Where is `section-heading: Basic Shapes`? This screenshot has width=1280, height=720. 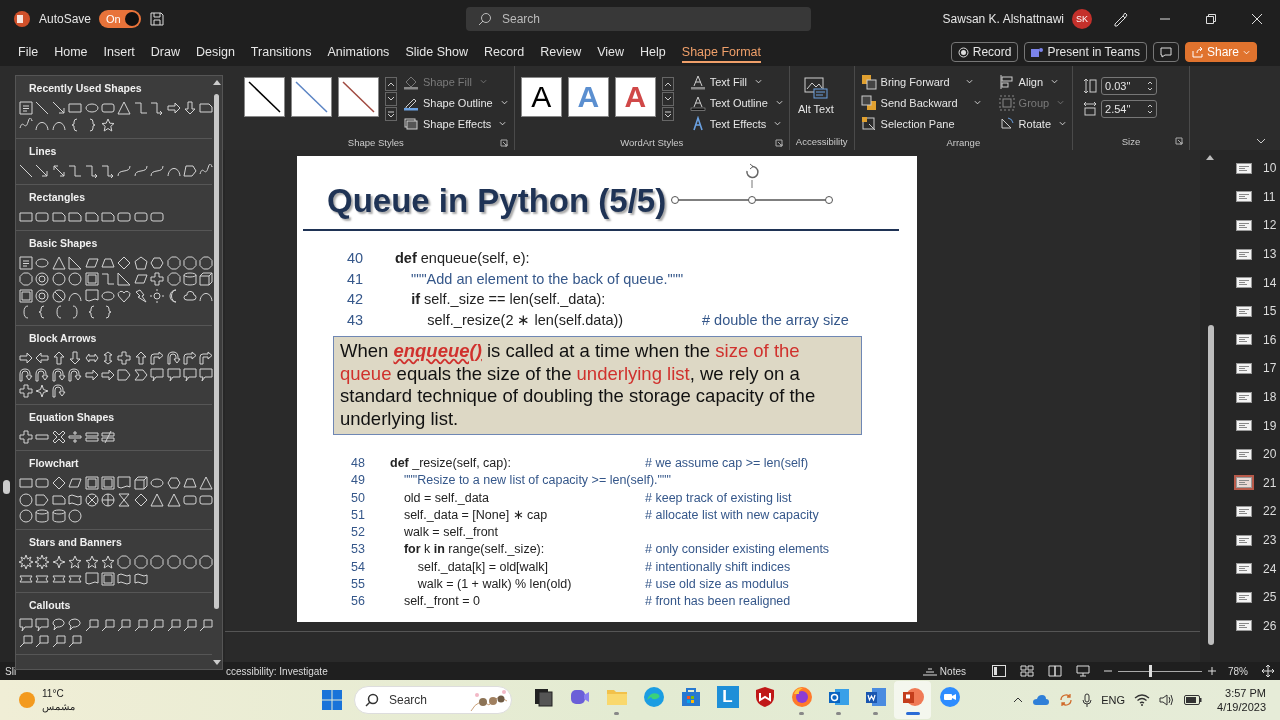 section-heading: Basic Shapes is located at coordinates (64, 242).